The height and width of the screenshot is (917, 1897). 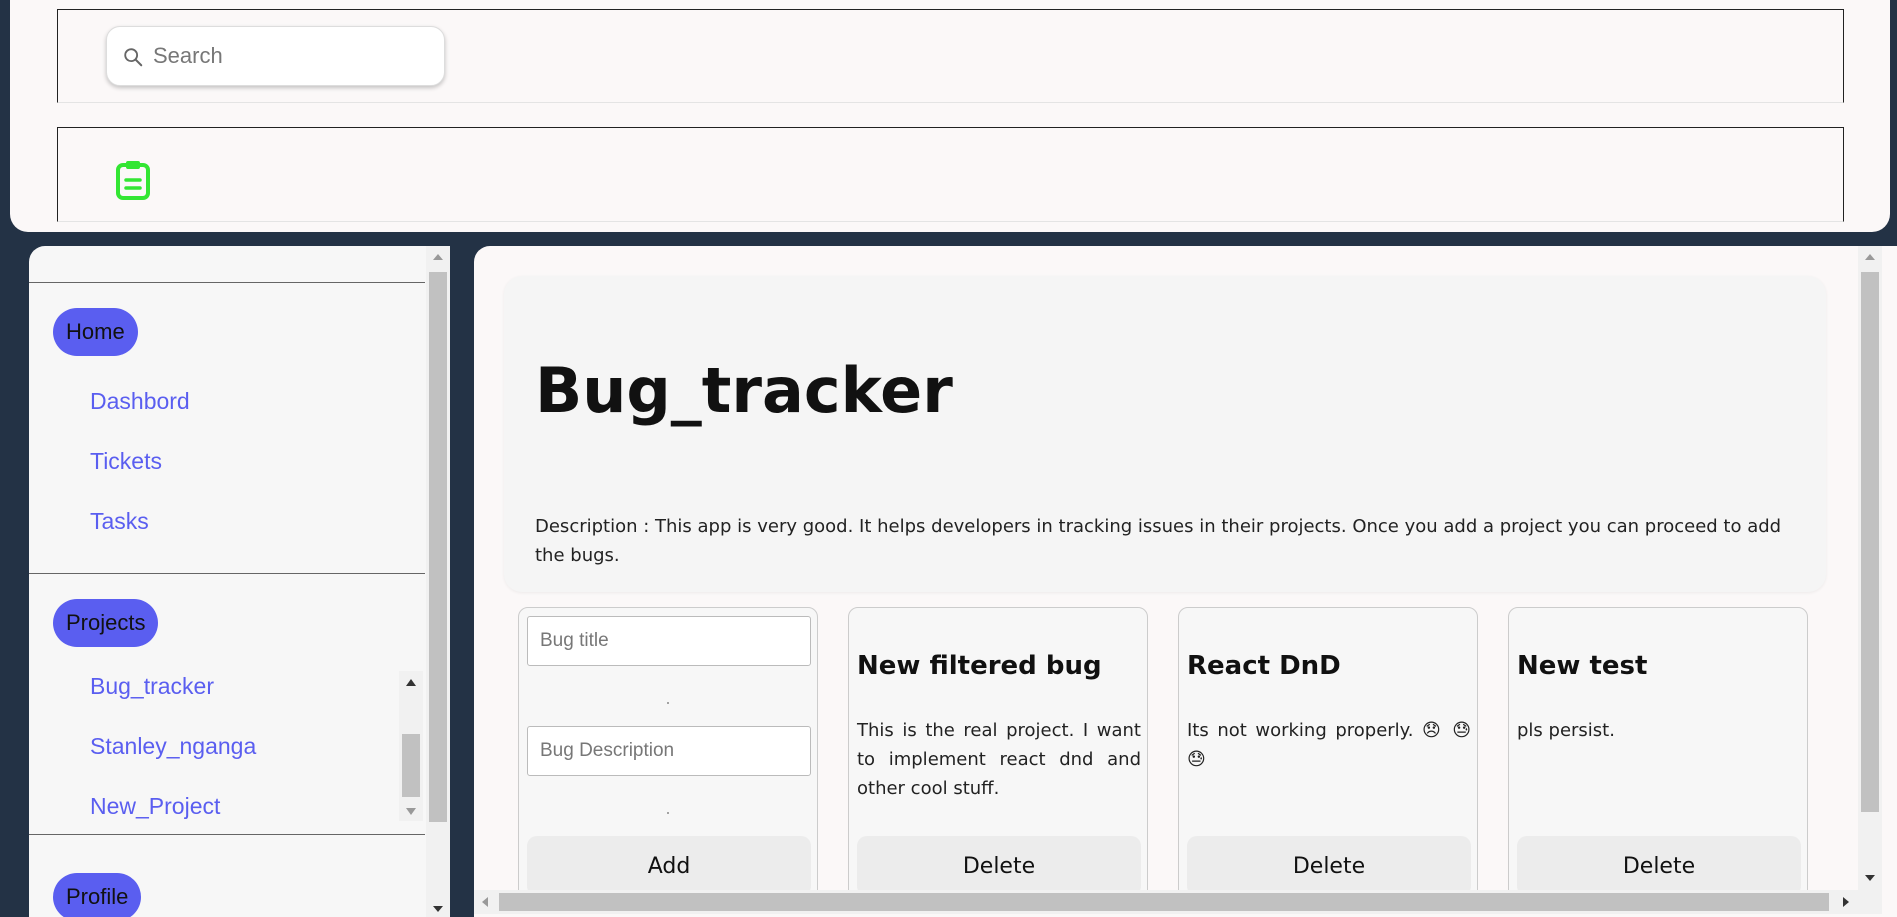 I want to click on bug-card: New test pls persist. Delete, so click(x=1658, y=757).